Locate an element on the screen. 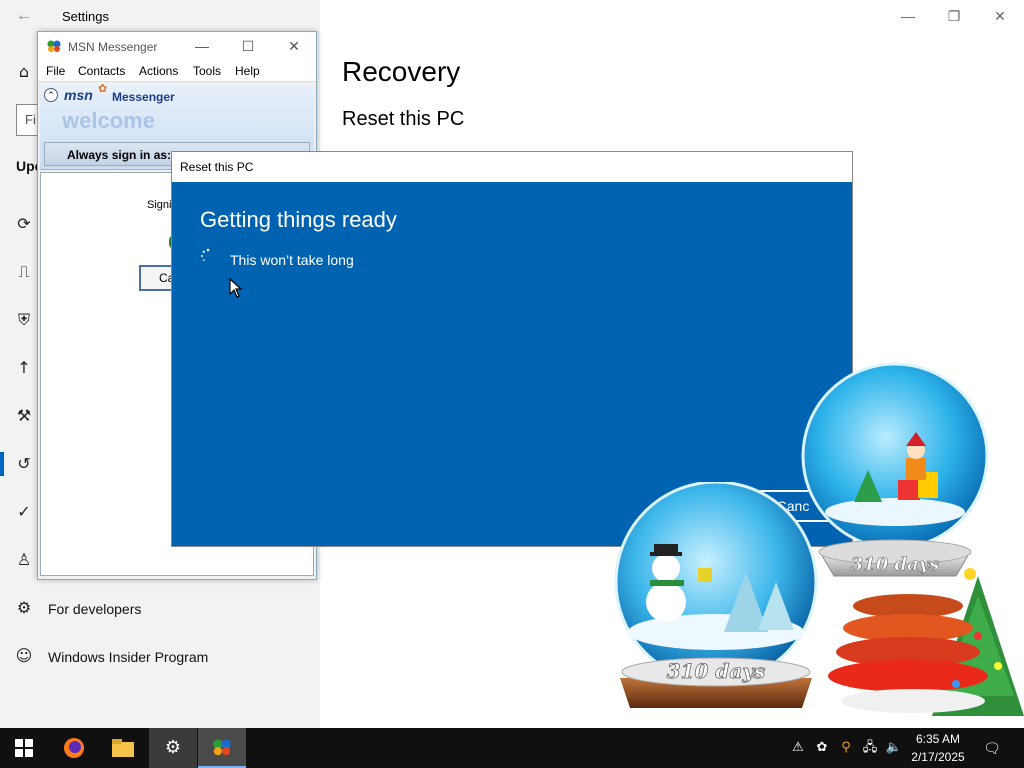 The height and width of the screenshot is (768, 1024). snow-globe-small-icon: 310 days is located at coordinates (716, 595).